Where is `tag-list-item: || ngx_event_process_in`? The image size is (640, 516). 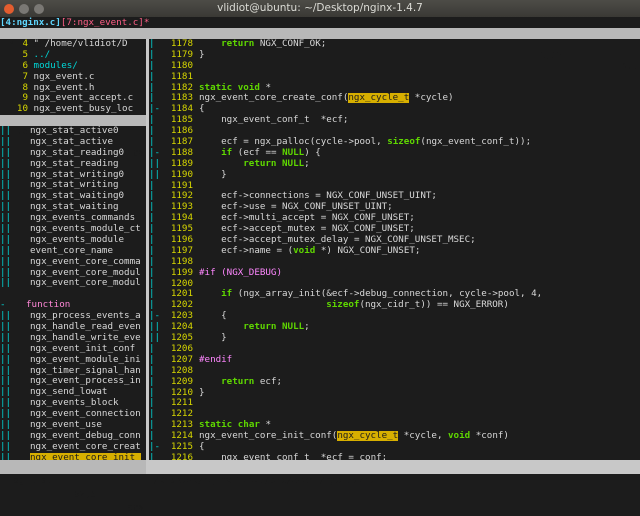 tag-list-item: || ngx_event_process_in is located at coordinates (73, 381).